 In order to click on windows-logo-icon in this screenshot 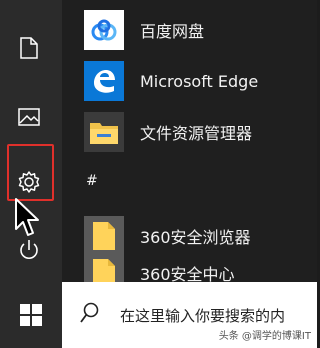, I will do `click(31, 315)`.